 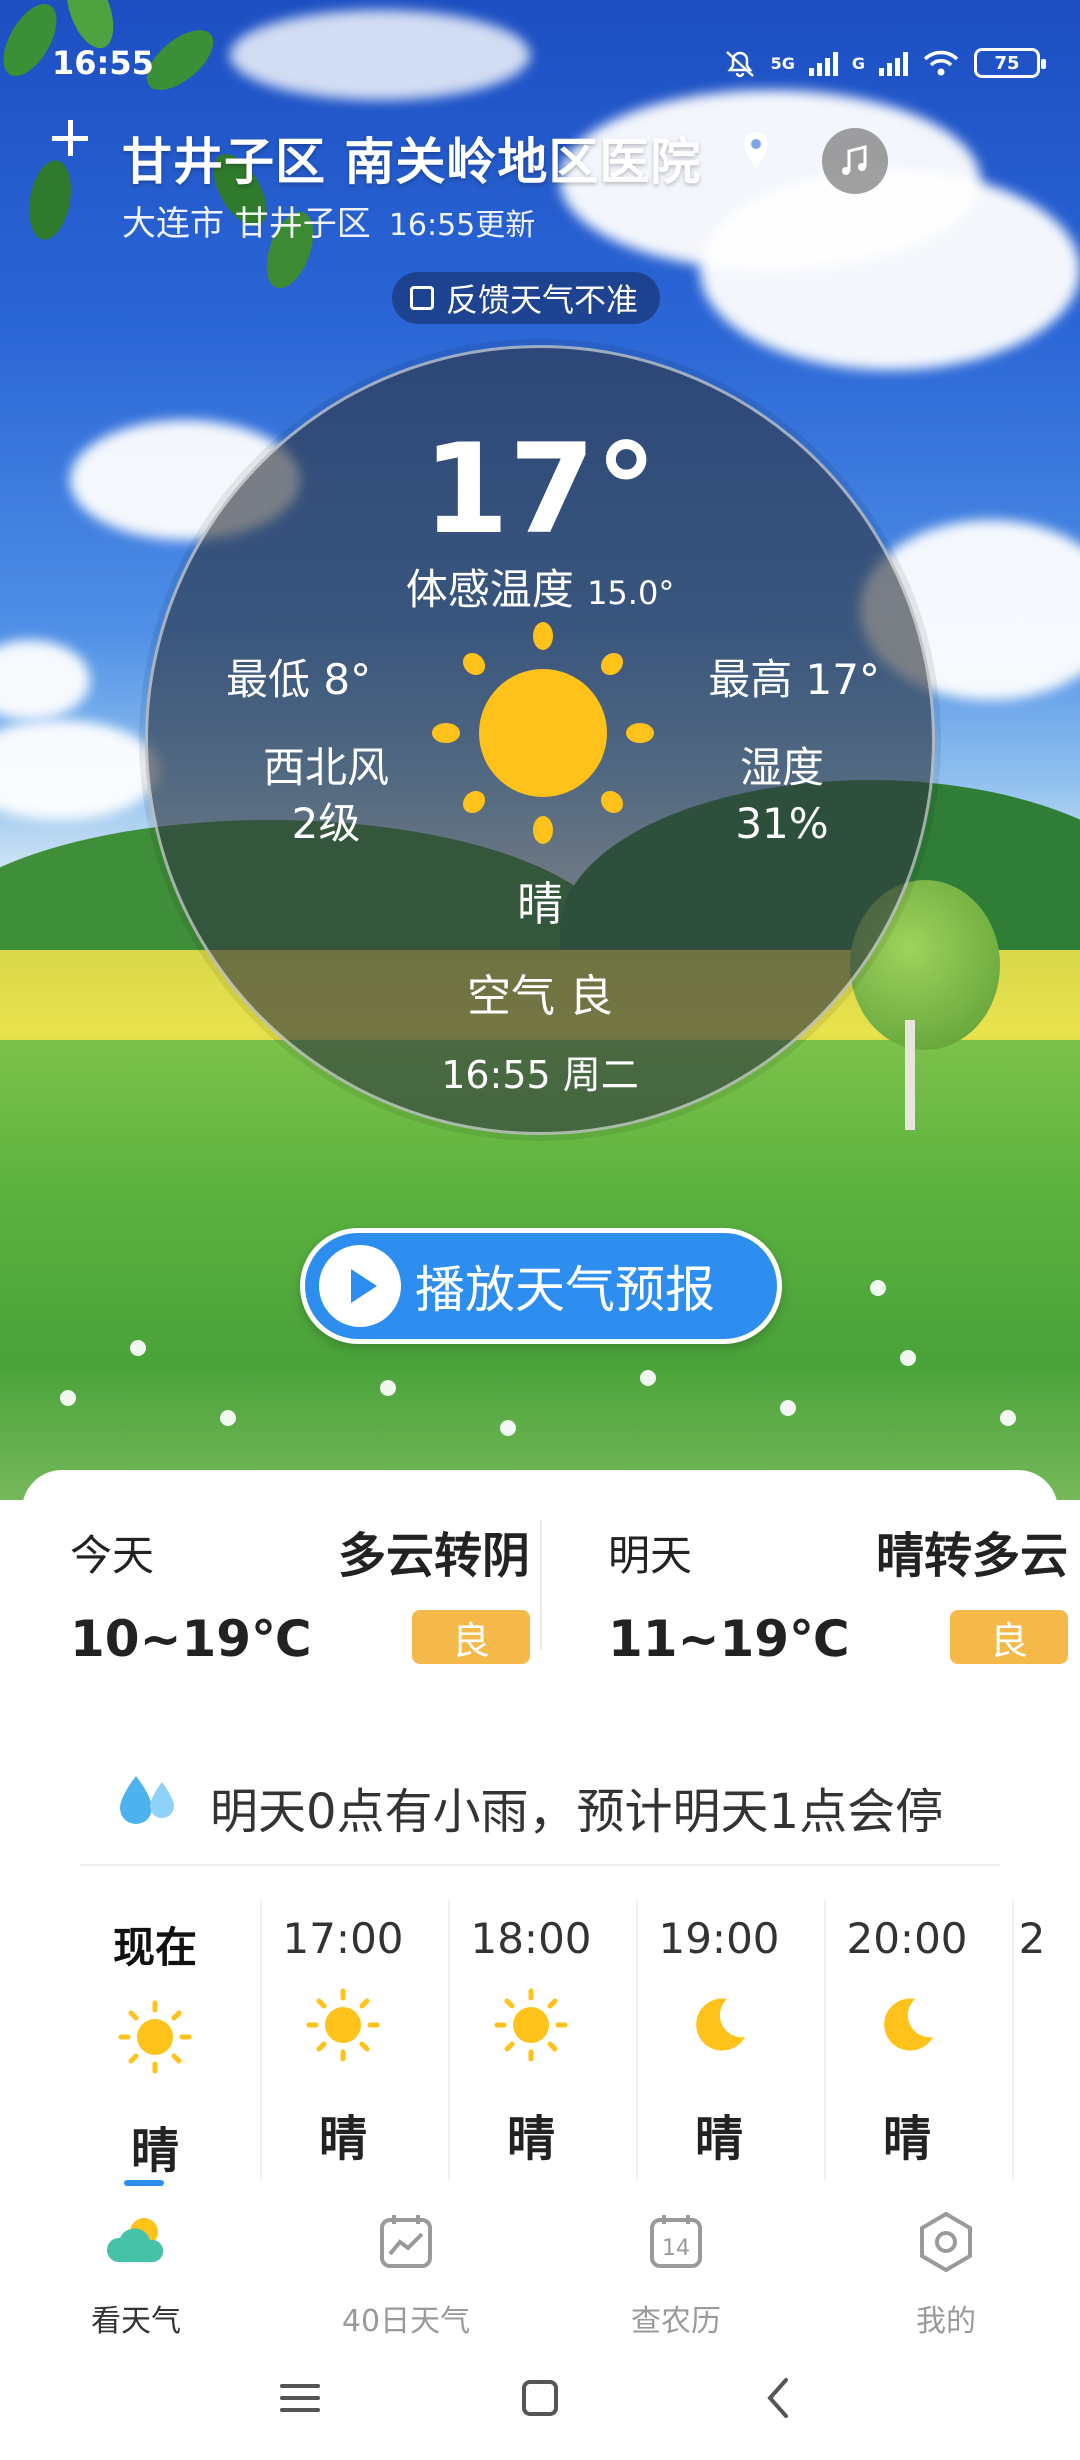 I want to click on rain-drops-icon, so click(x=147, y=1800).